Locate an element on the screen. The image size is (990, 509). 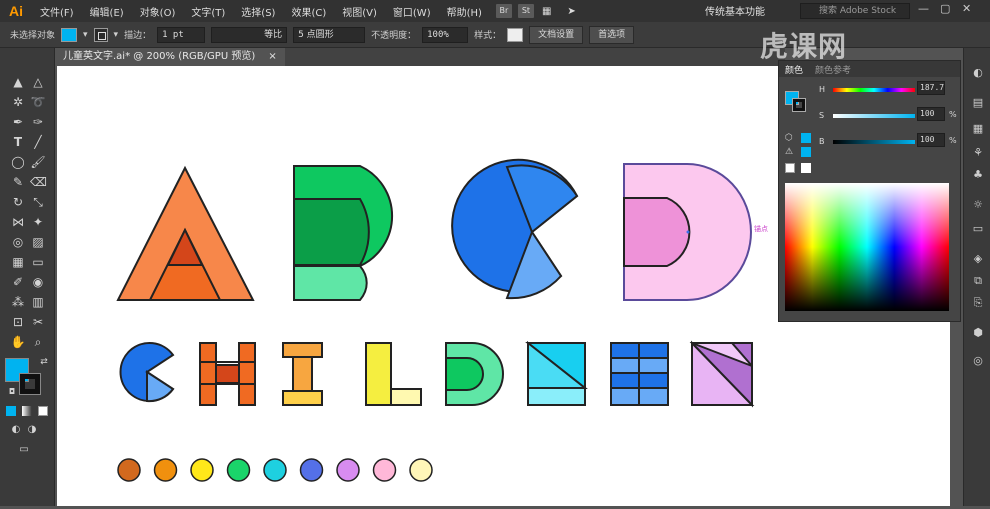
gradient-mode-icon is located at coordinates (27, 411).